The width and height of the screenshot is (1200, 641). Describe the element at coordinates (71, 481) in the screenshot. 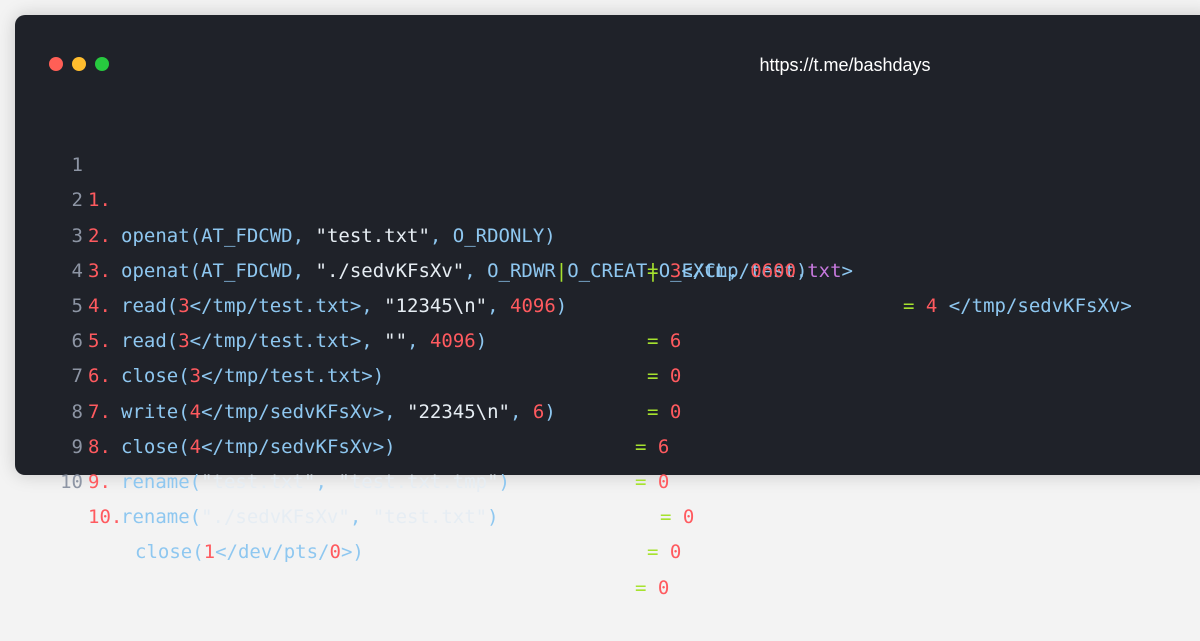

I see `line-number: 10` at that location.